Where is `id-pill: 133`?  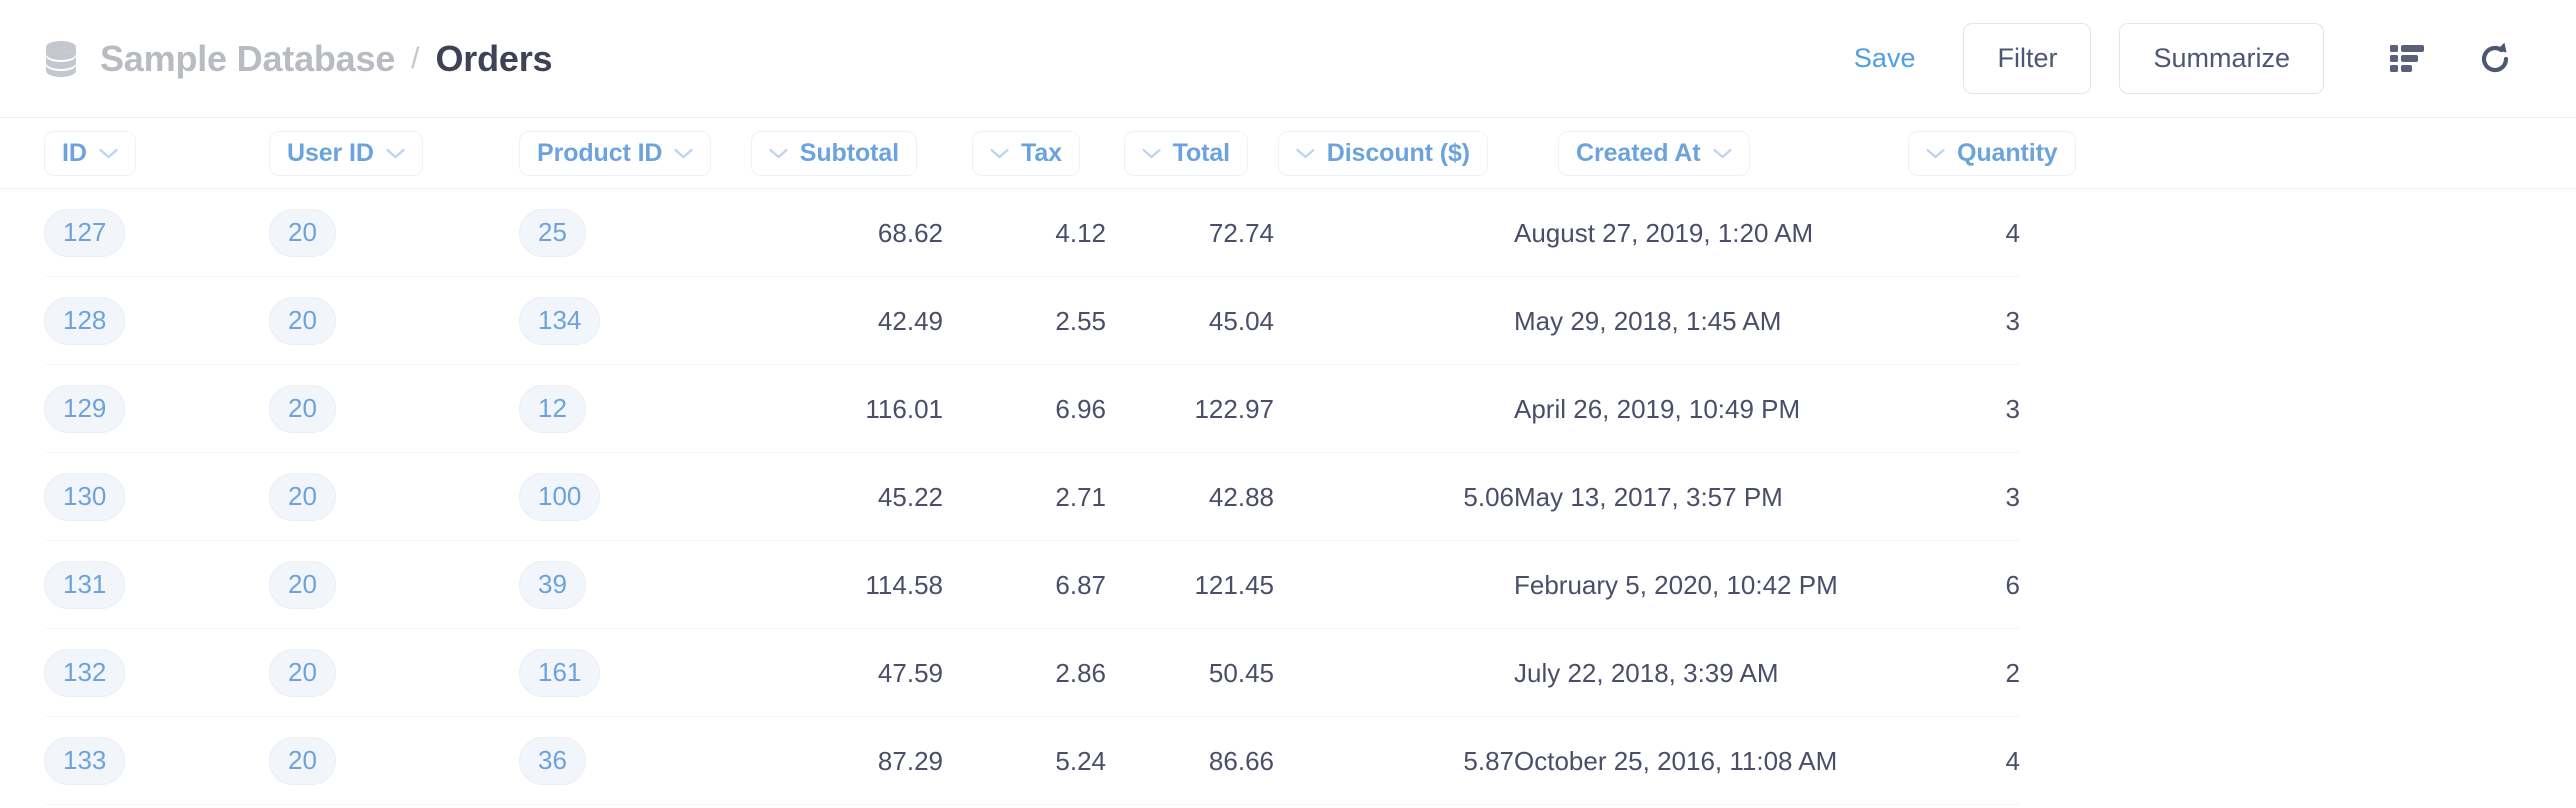 id-pill: 133 is located at coordinates (85, 761).